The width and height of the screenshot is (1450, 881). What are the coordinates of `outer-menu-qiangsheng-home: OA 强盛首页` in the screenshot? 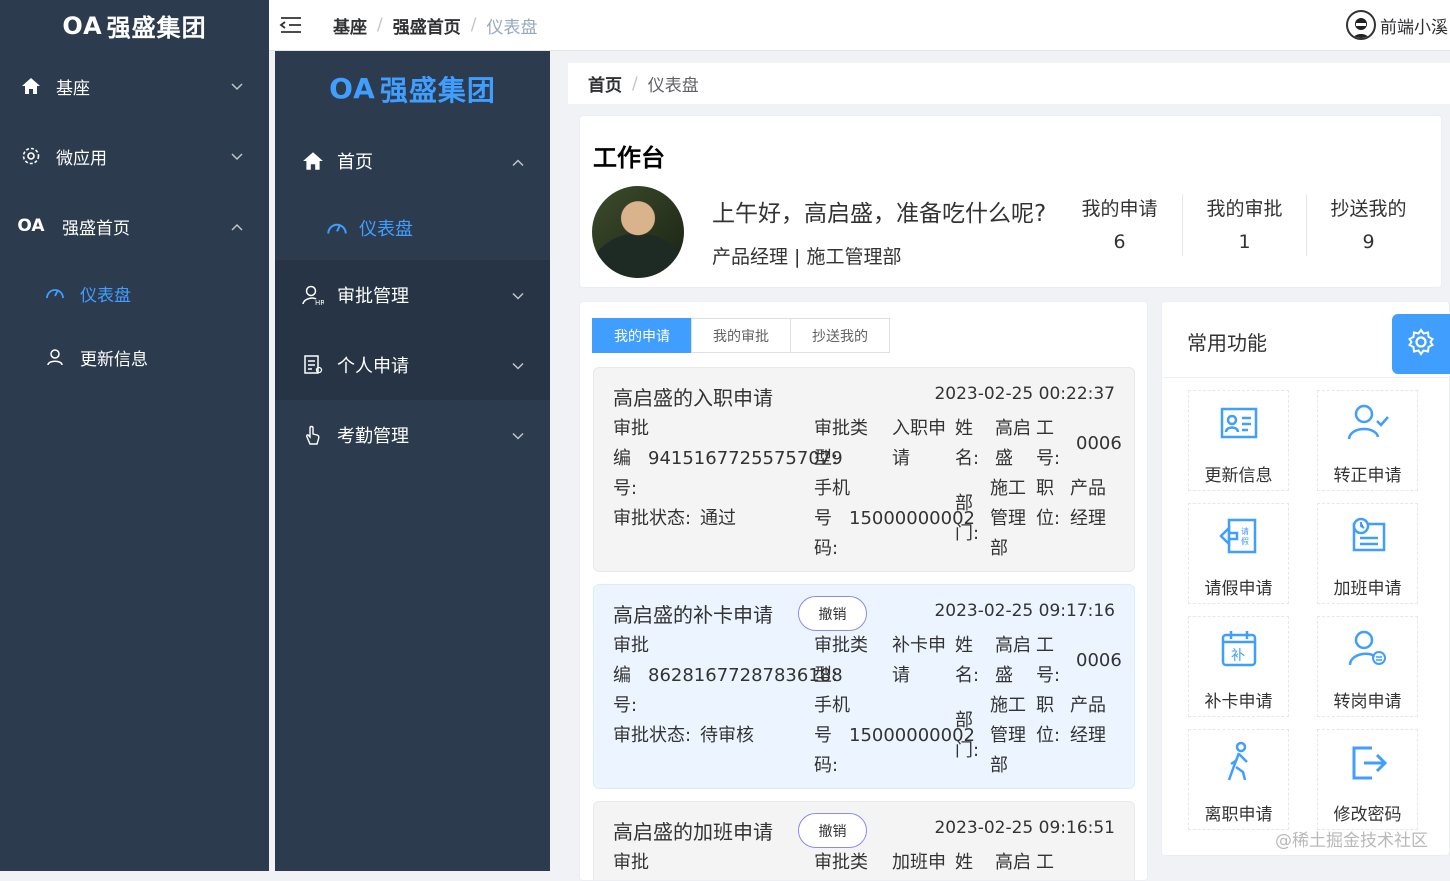 It's located at (134, 226).